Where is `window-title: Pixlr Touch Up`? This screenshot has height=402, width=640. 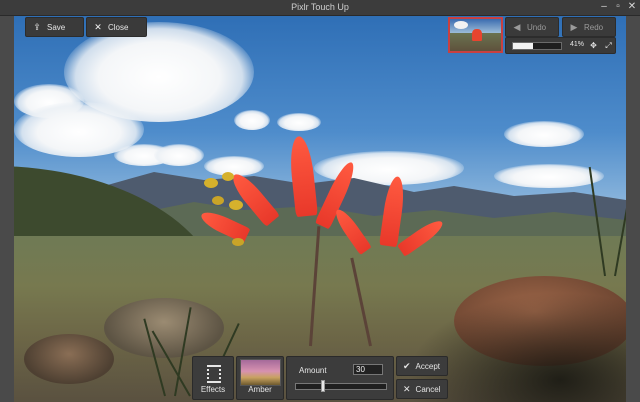 window-title: Pixlr Touch Up is located at coordinates (320, 7).